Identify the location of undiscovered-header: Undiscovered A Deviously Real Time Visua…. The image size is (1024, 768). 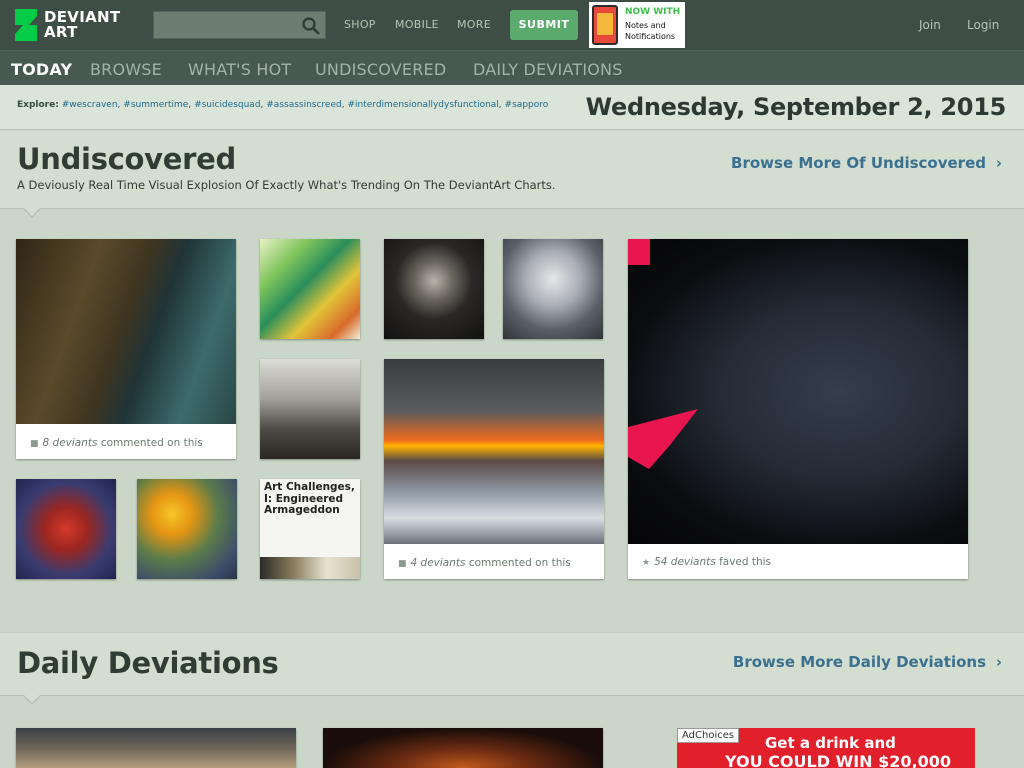
(512, 174).